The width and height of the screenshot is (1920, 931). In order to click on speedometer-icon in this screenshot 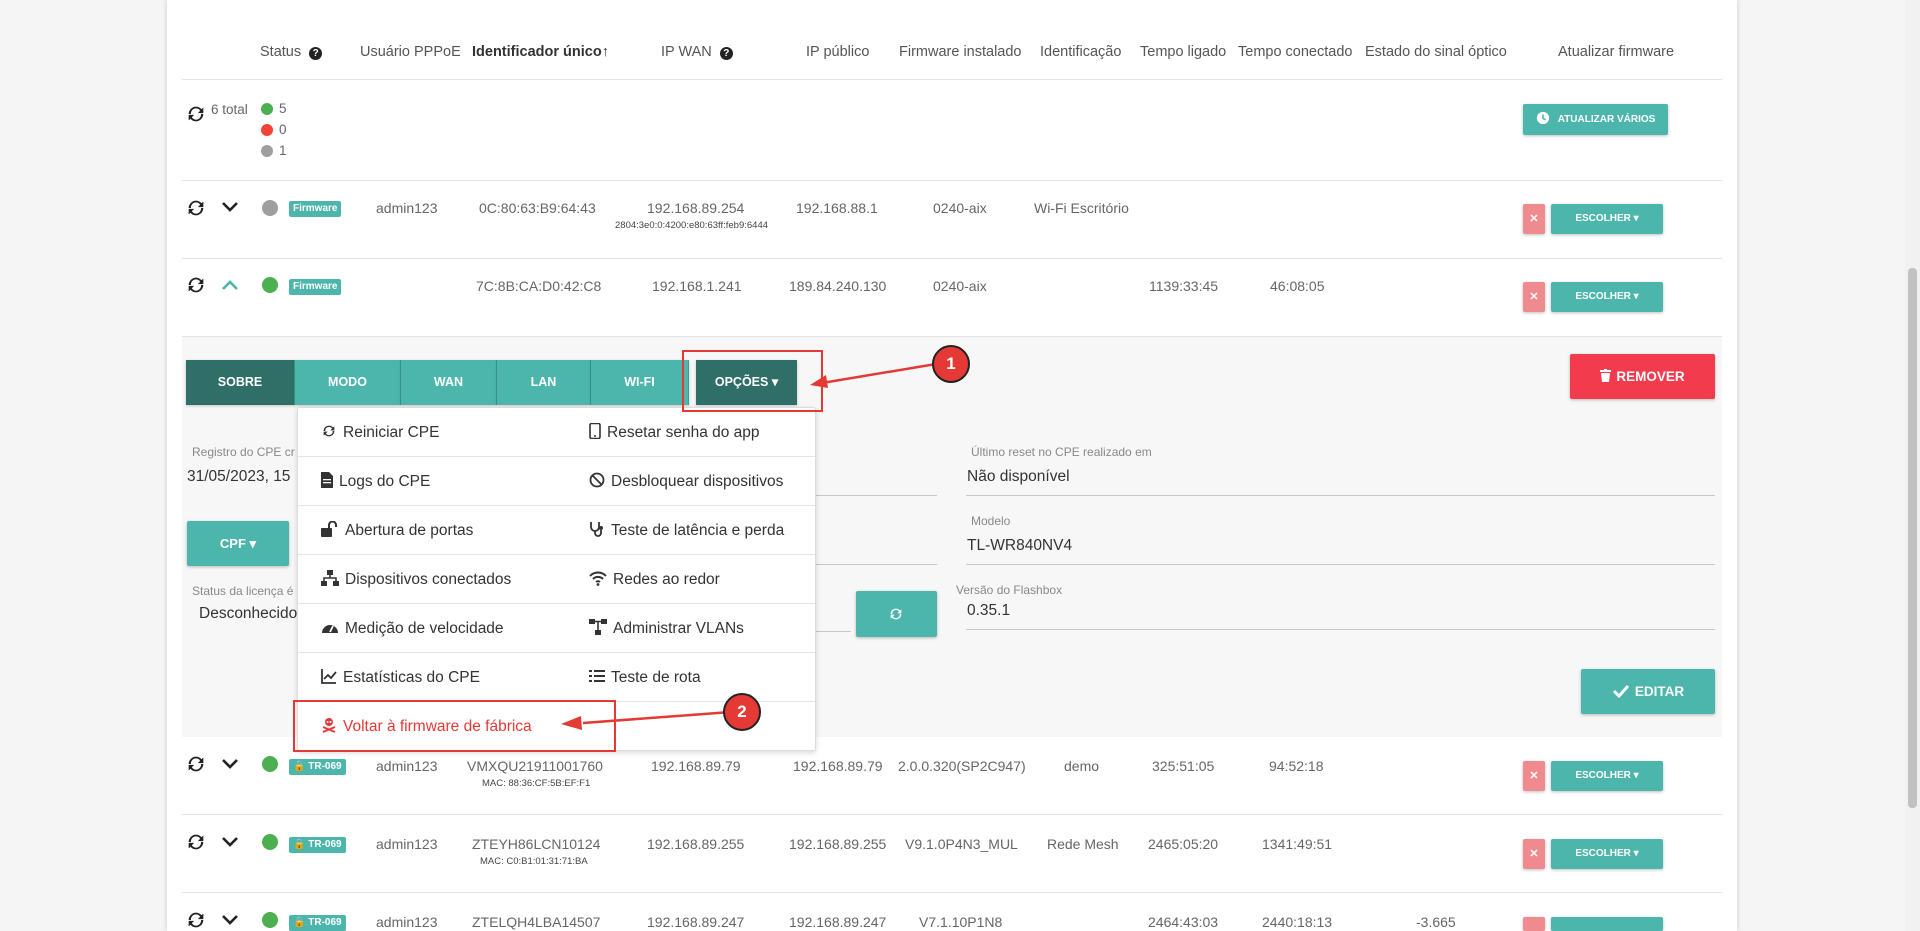, I will do `click(330, 629)`.